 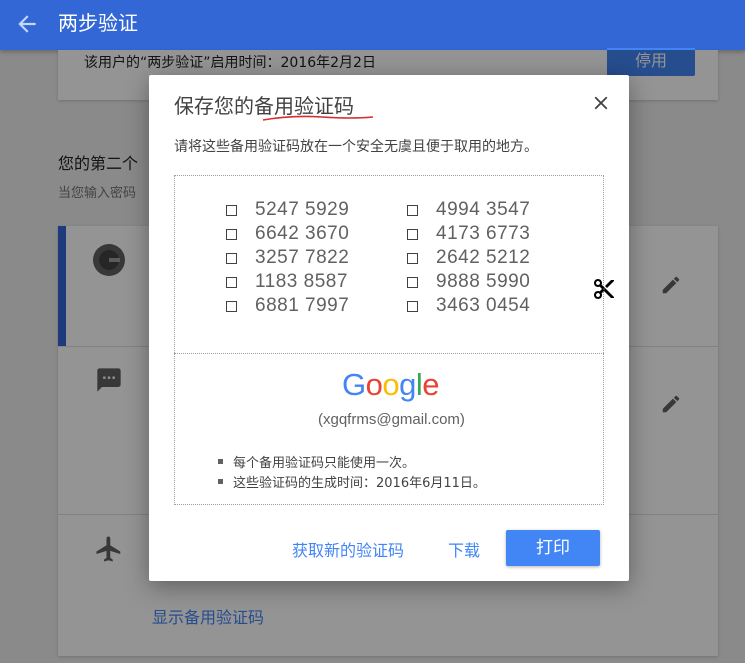 I want to click on note-item: 这些验证码的生成时间：2016年6月11日。, so click(x=352, y=481).